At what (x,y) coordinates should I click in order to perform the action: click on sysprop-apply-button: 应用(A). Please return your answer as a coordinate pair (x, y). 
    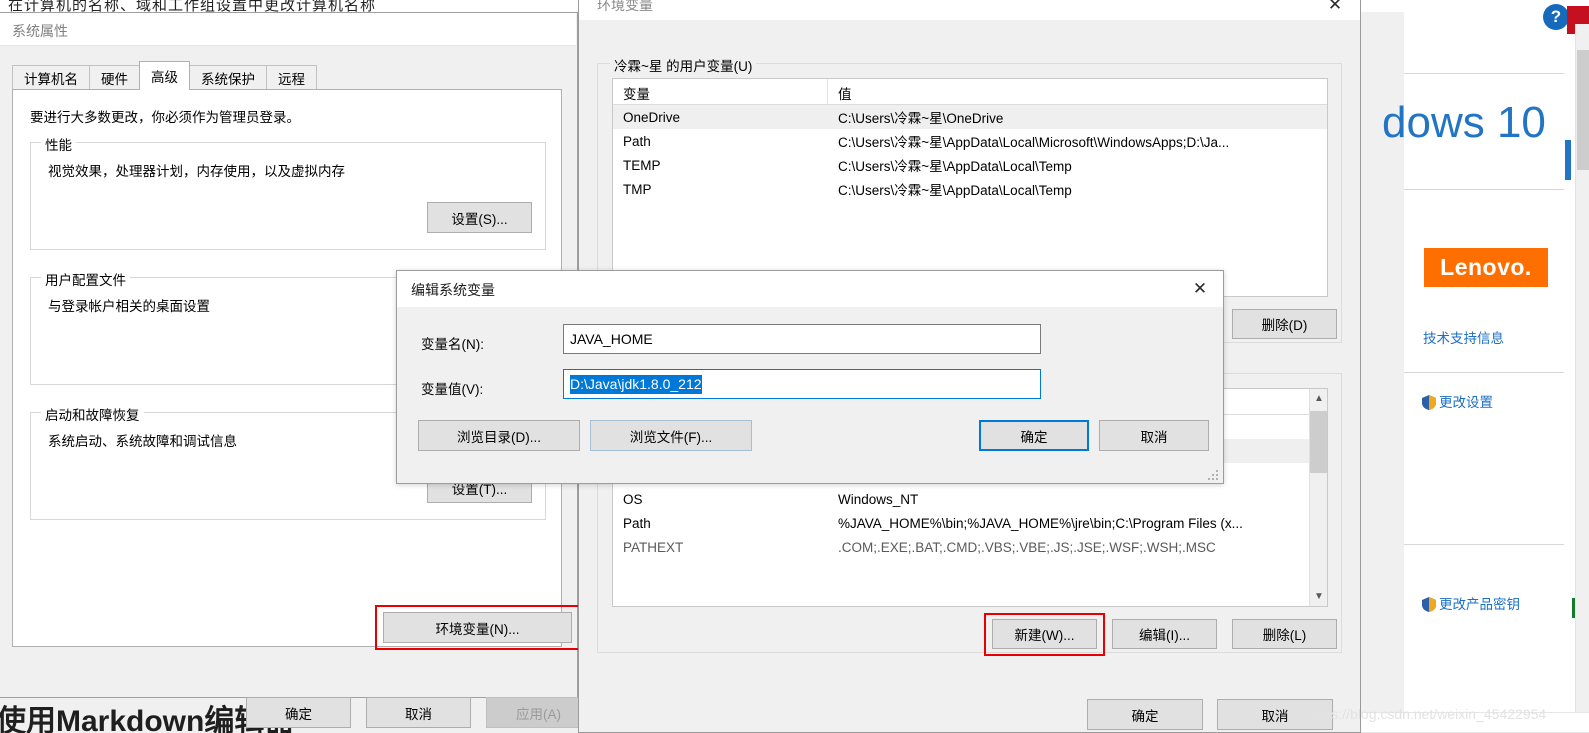
    Looking at the image, I should click on (538, 712).